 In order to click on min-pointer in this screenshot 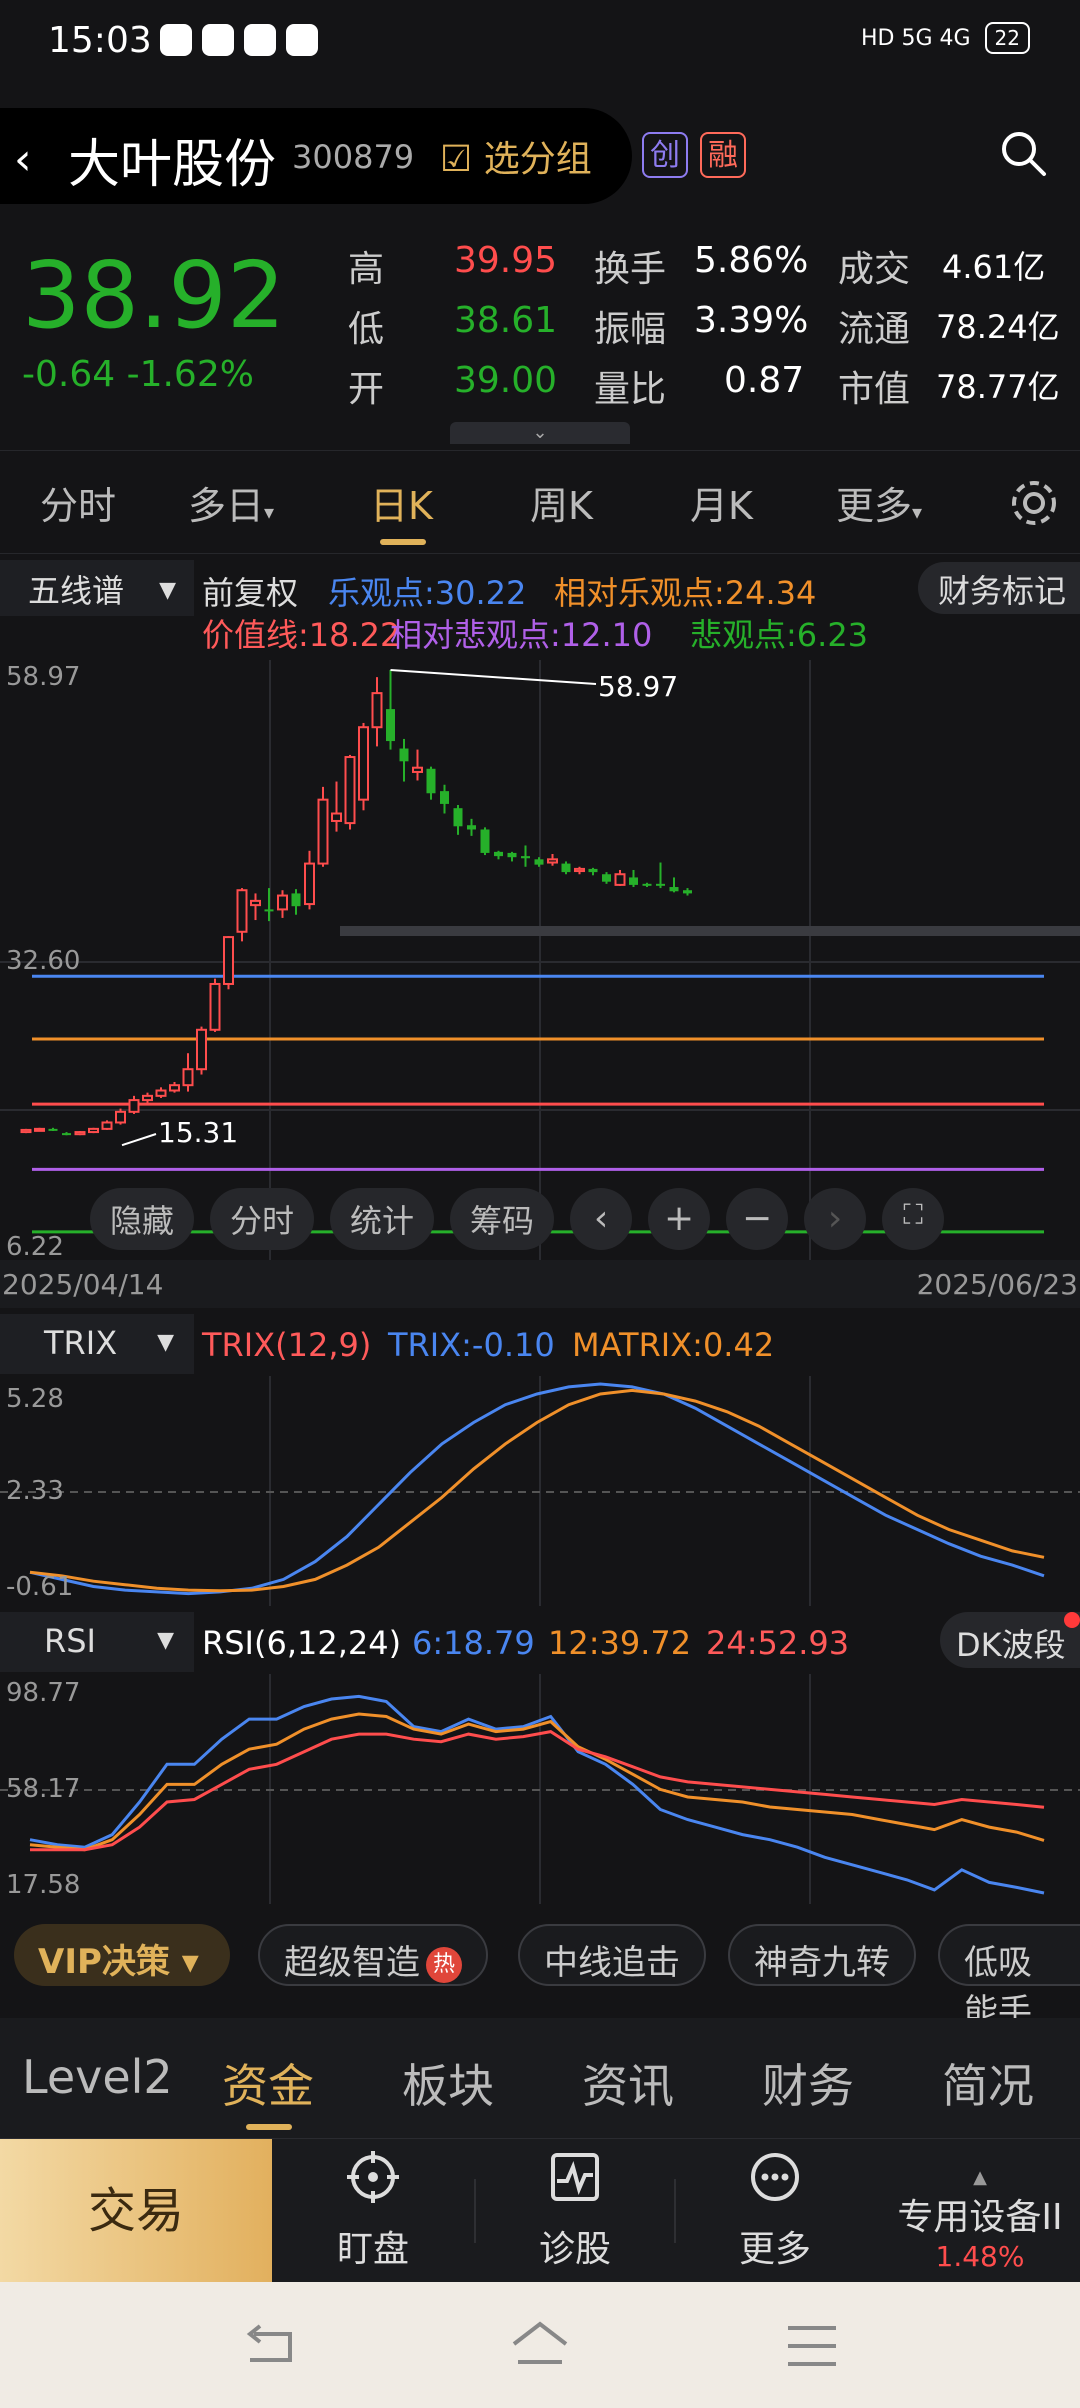, I will do `click(139, 1140)`.